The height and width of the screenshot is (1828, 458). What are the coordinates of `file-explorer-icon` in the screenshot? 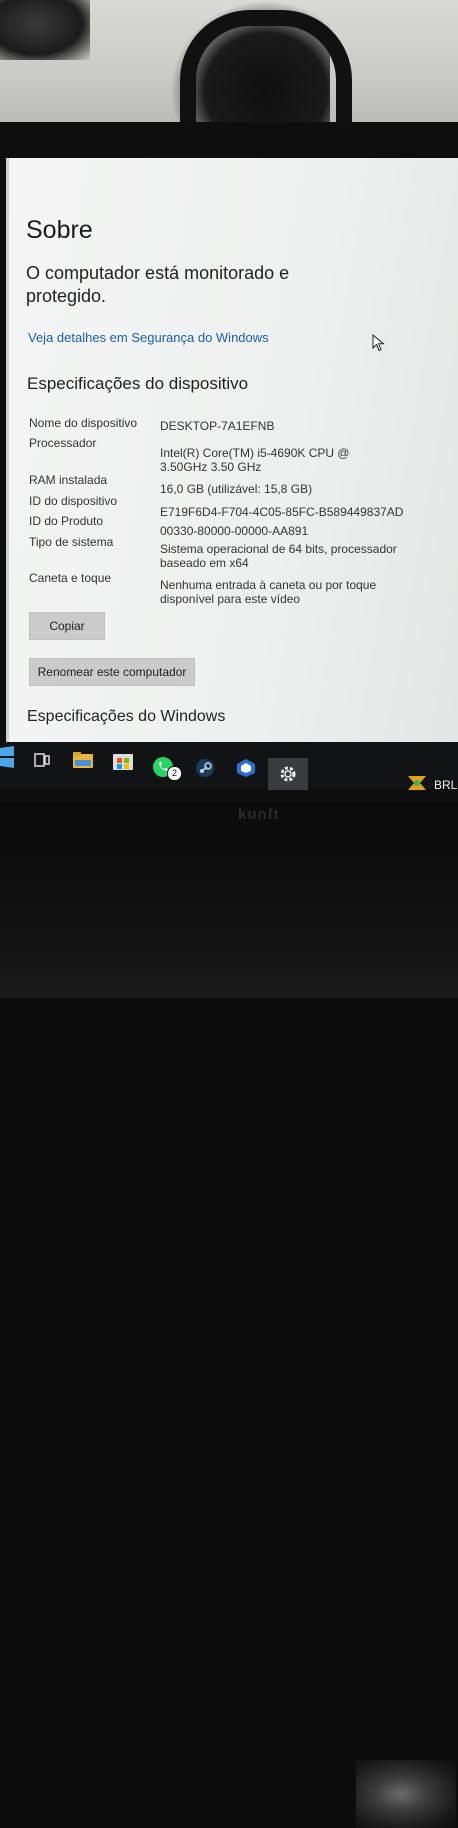 It's located at (83, 760).